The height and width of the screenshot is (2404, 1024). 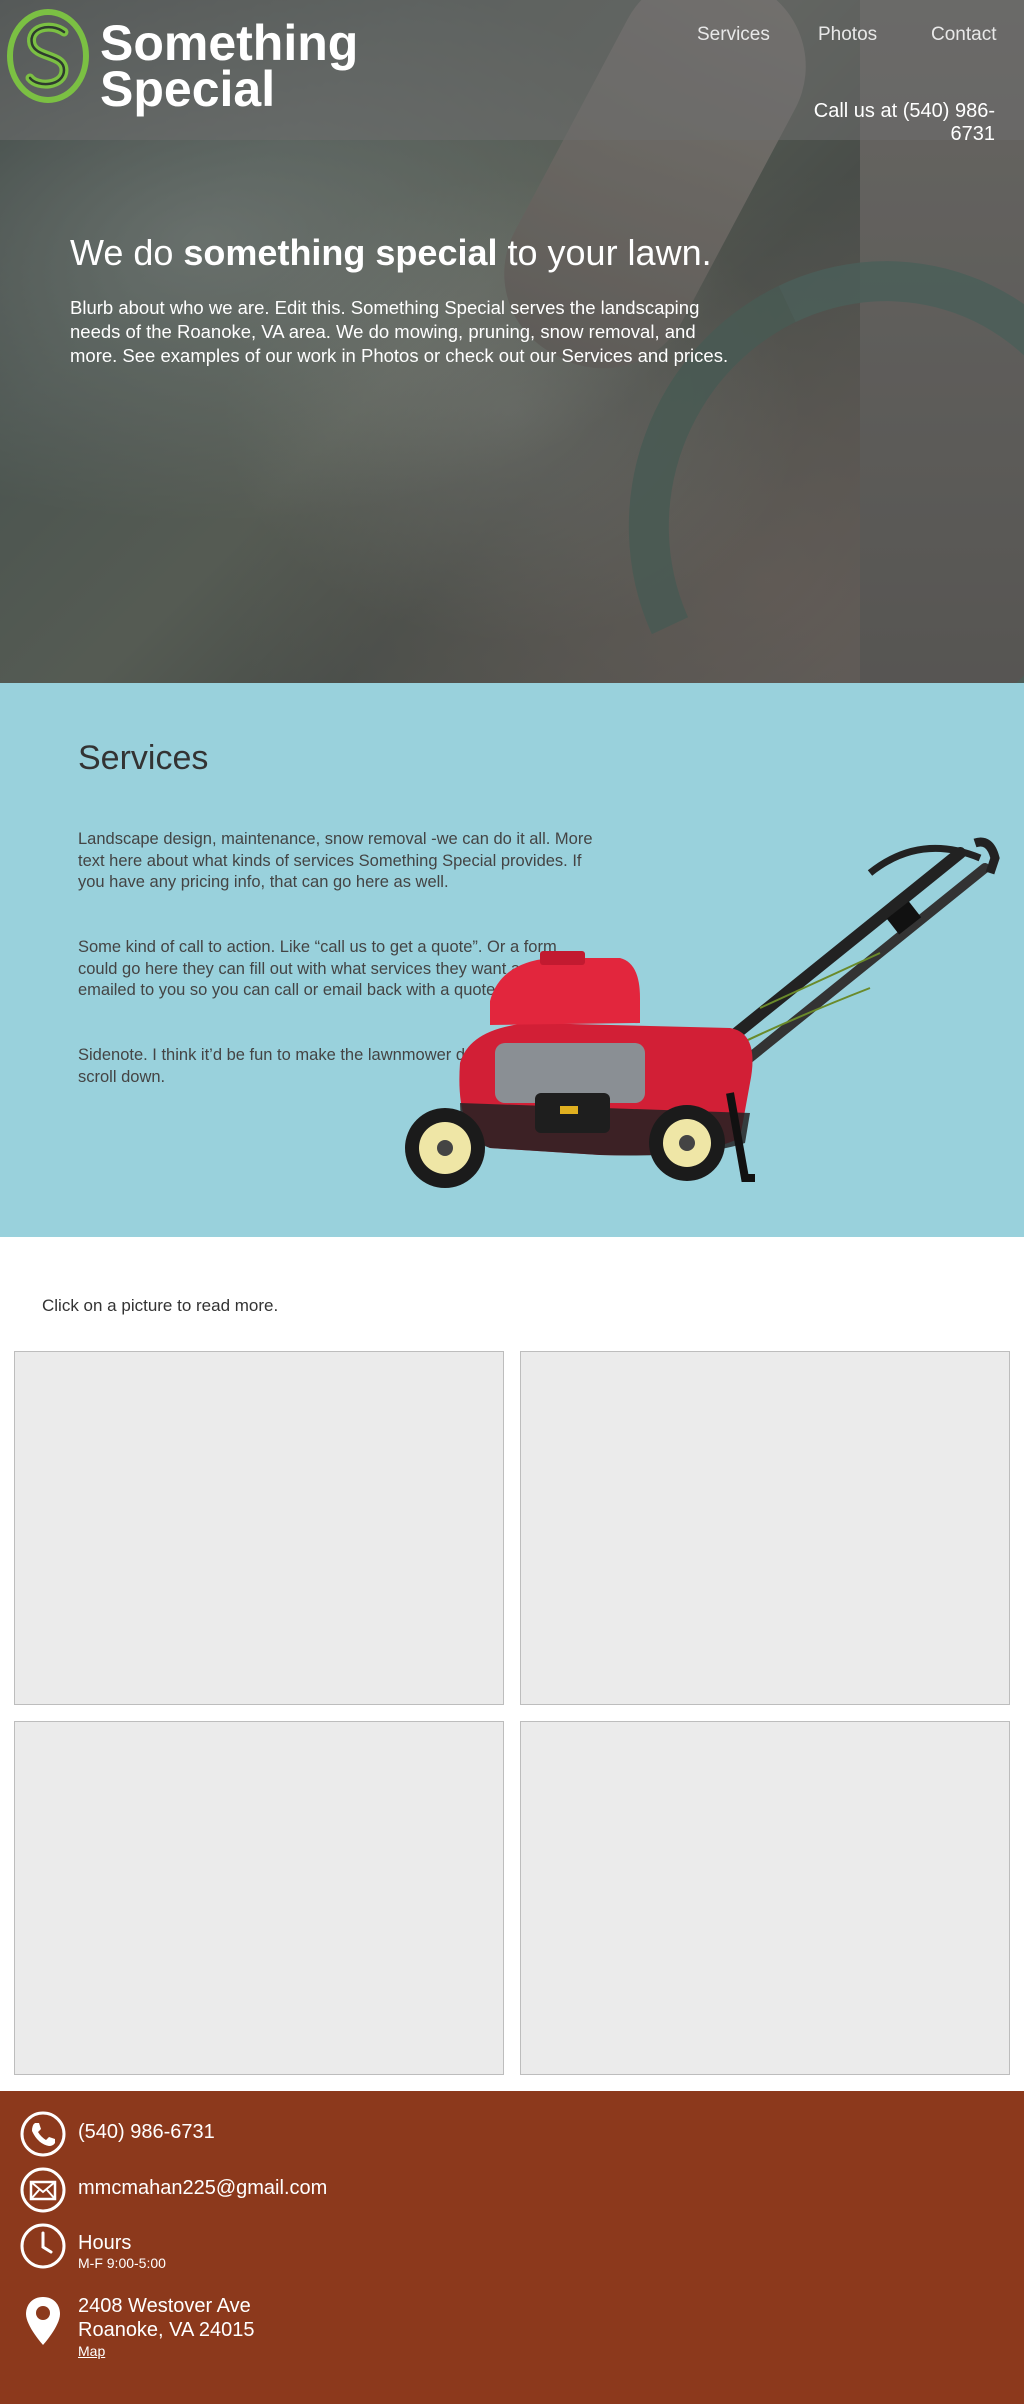 I want to click on mail-icon, so click(x=43, y=2190).